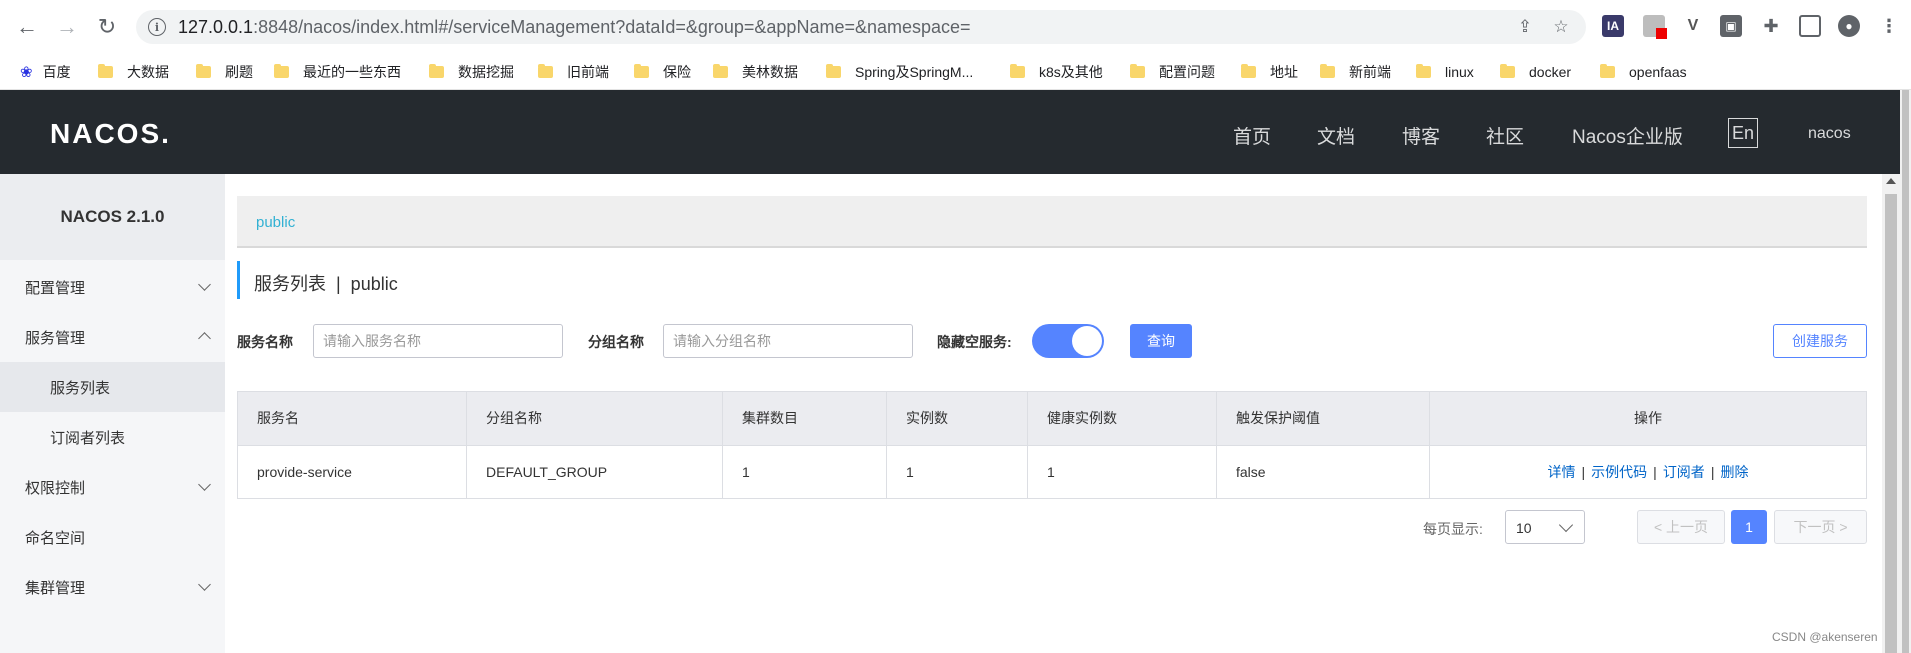 The width and height of the screenshot is (1911, 653). Describe the element at coordinates (437, 280) in the screenshot. I see `page-title-bar: 服务列表 | public` at that location.